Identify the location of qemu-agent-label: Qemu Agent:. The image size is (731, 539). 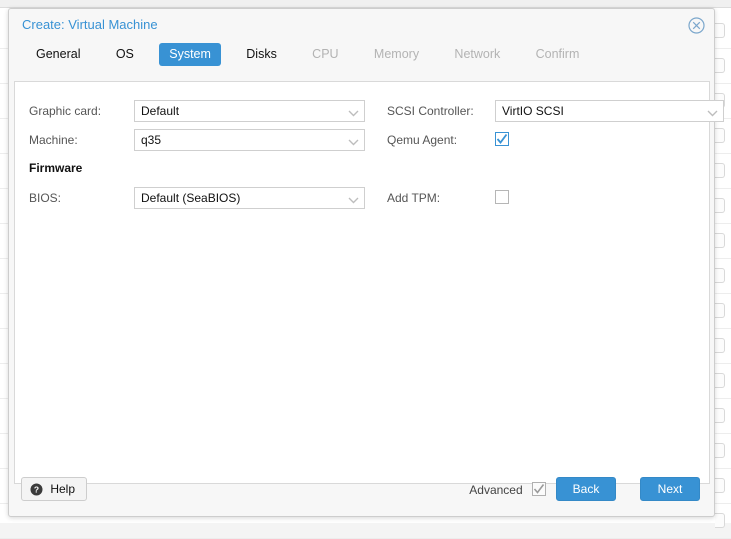
(422, 140).